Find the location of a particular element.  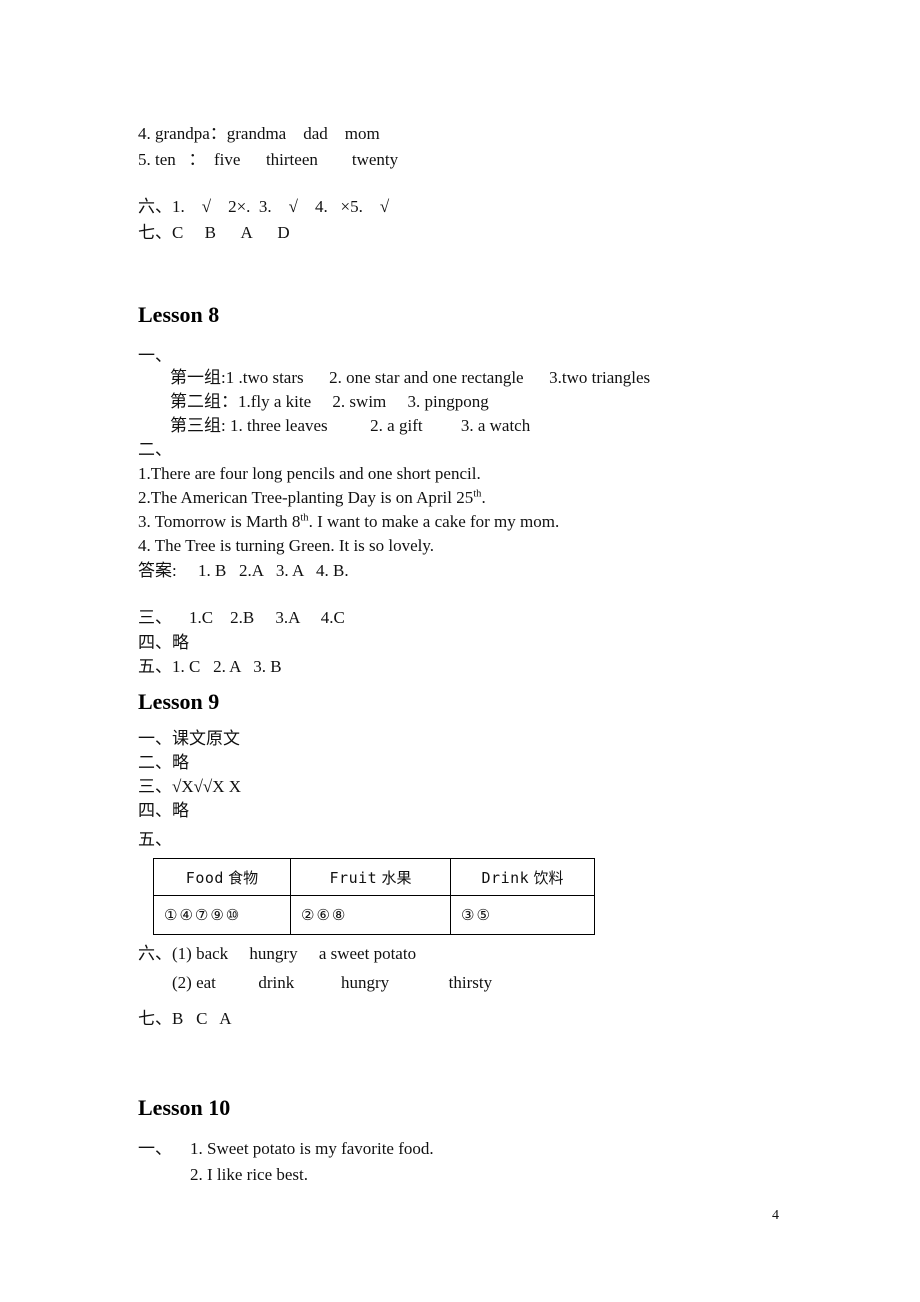

lesson9-section-6-line-2: (2) eat drink hungry thirsty is located at coordinates (332, 982).